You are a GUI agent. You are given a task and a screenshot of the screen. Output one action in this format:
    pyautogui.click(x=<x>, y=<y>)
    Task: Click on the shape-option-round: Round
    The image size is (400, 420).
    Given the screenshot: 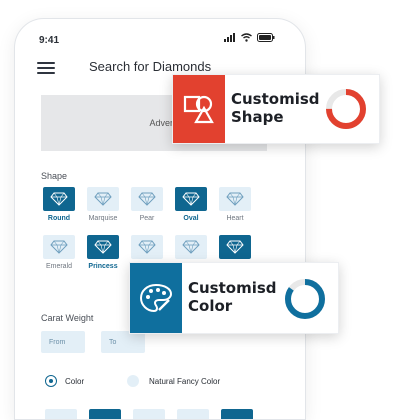 What is the action you would take?
    pyautogui.click(x=59, y=204)
    